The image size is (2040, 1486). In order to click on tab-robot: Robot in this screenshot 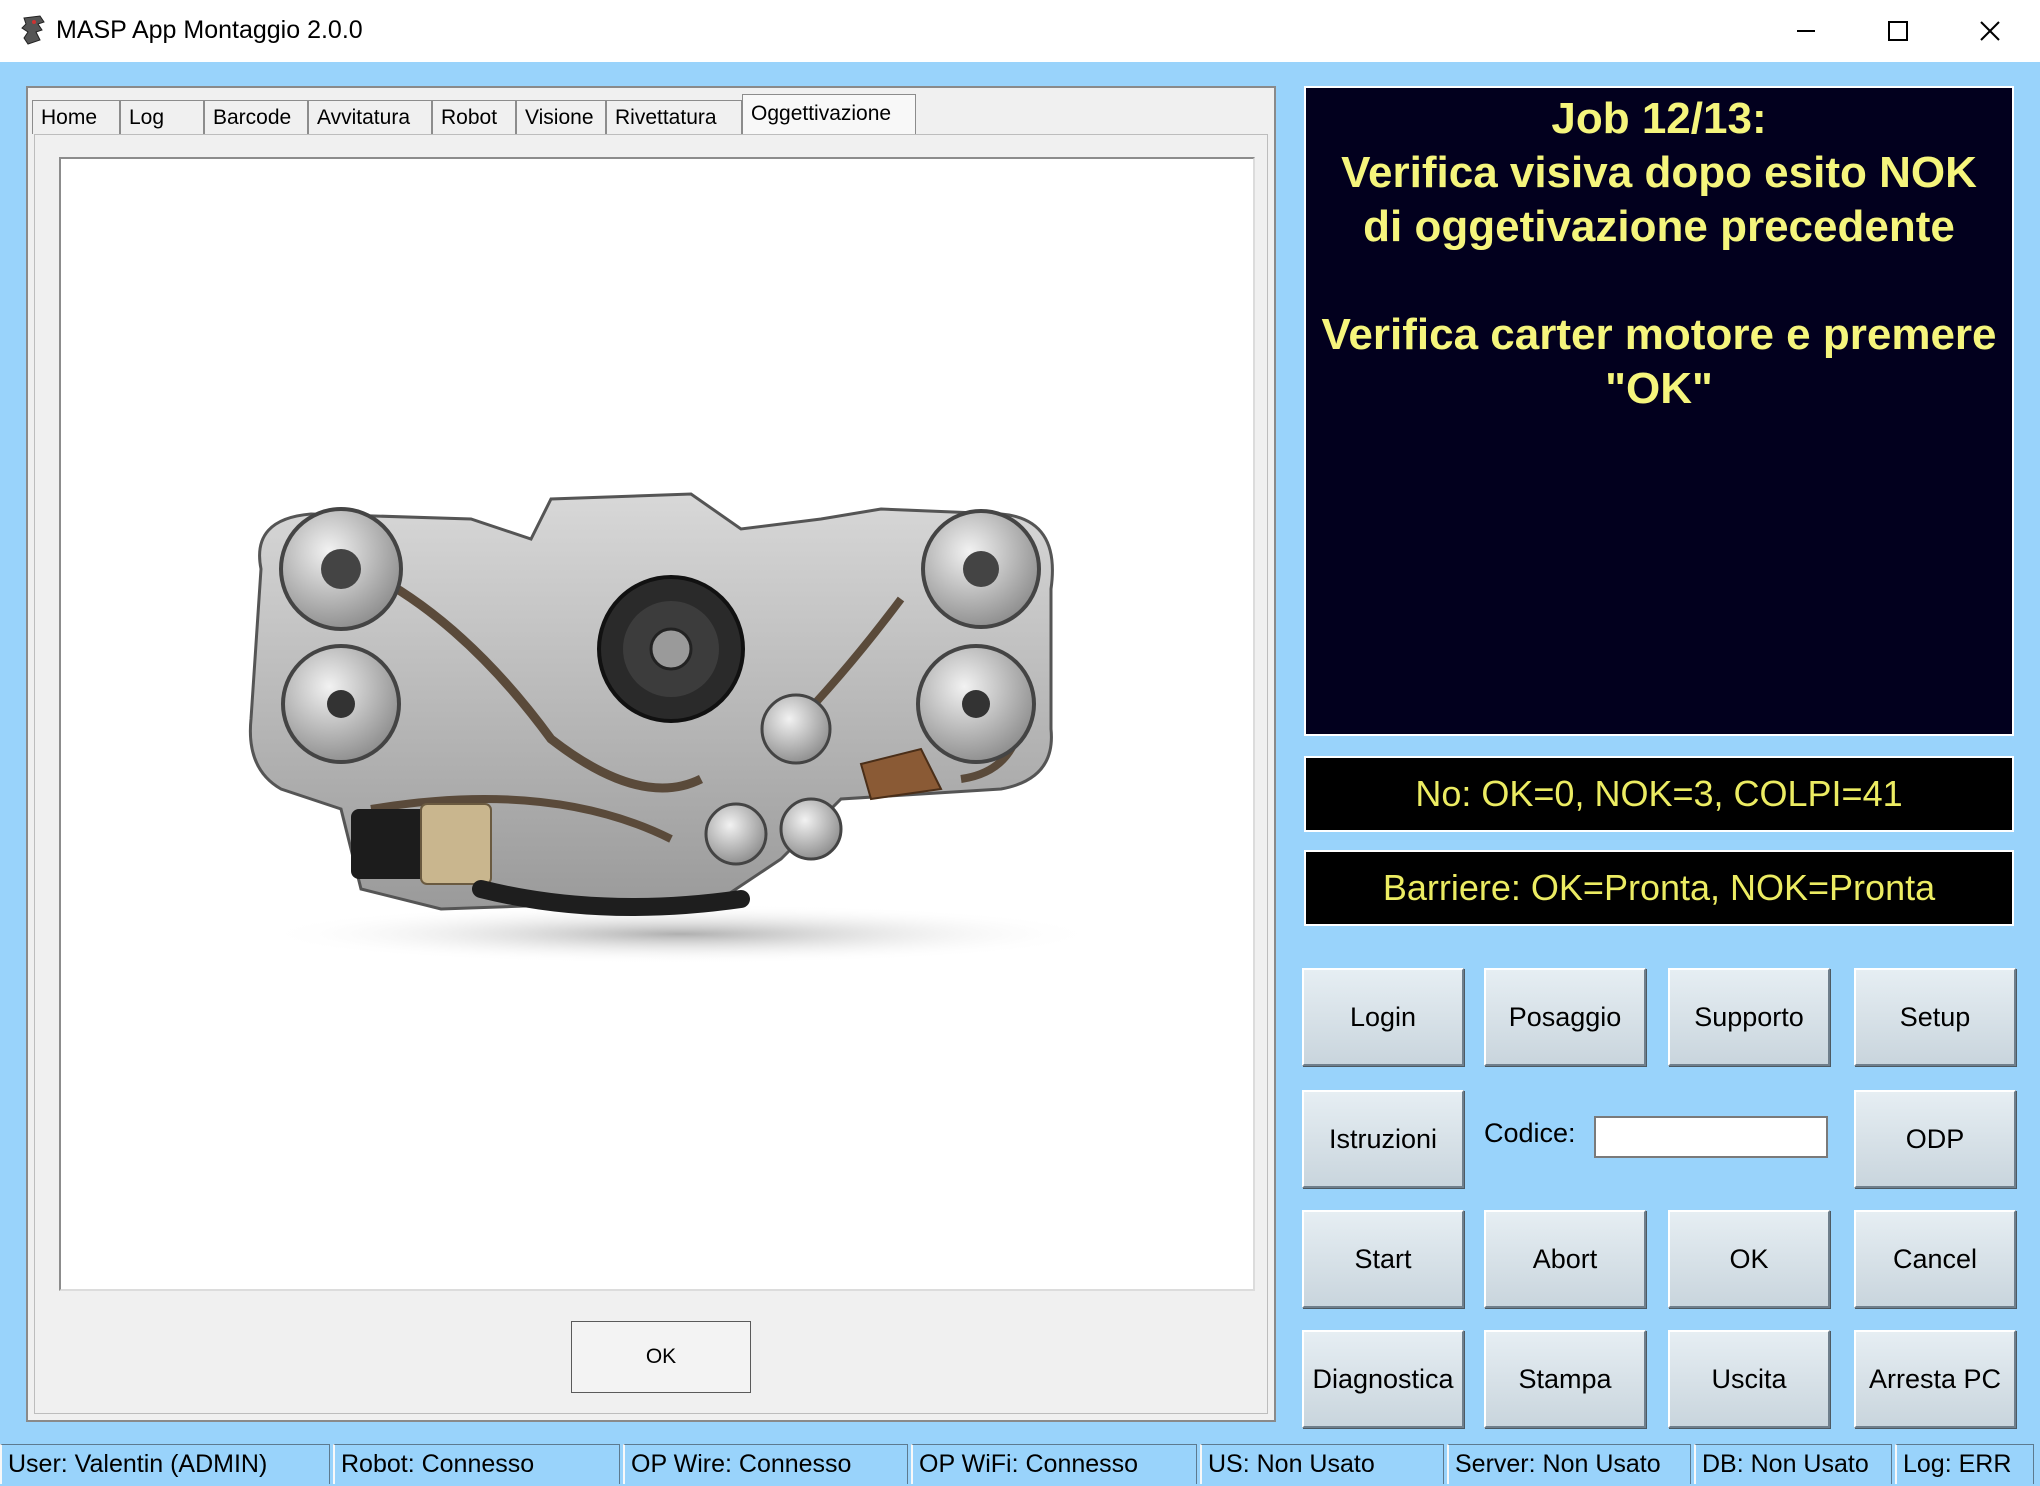, I will do `click(474, 117)`.